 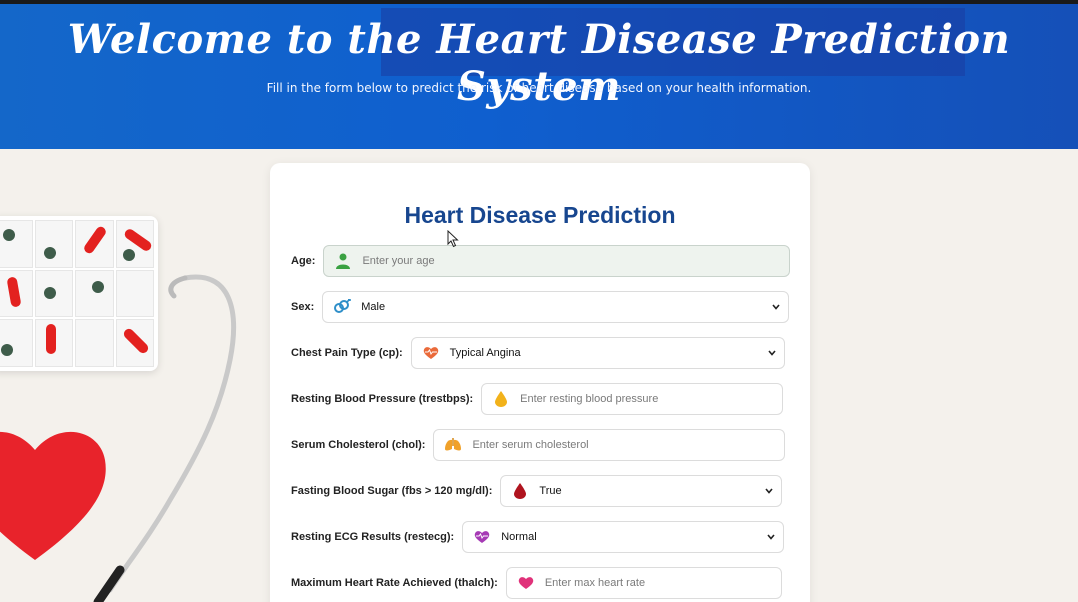 I want to click on resting-bp-input: Enter resting blood pressure, so click(x=632, y=399).